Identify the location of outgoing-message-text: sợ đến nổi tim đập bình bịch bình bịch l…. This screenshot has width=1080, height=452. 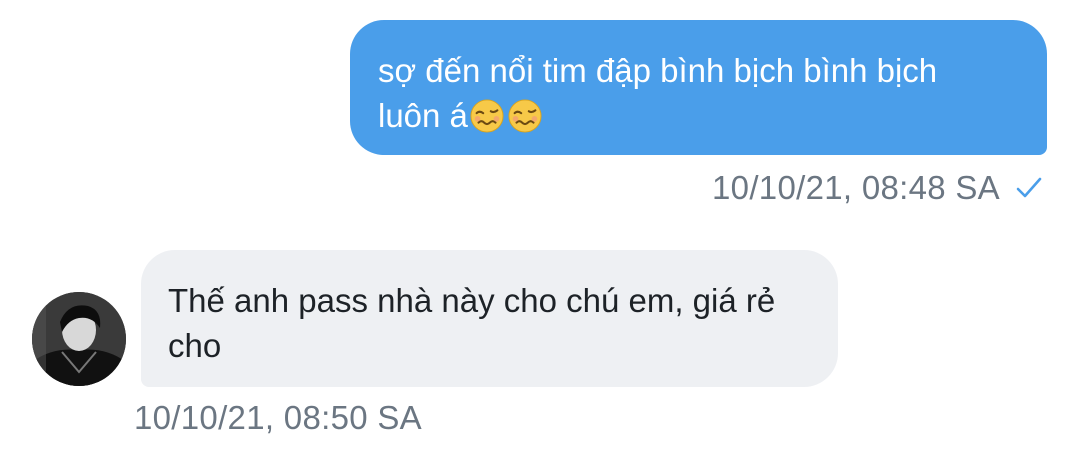
(658, 93).